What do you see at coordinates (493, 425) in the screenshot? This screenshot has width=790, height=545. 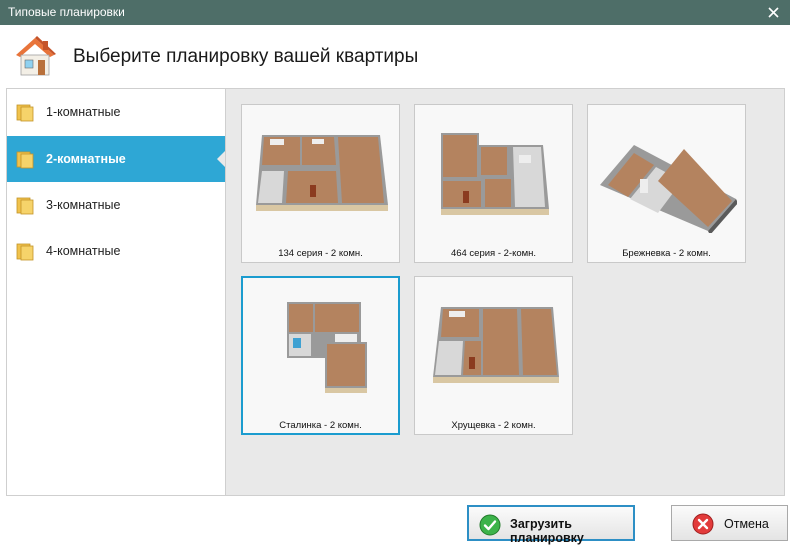 I see `layout-caption: Хрущевка - 2 комн.` at bounding box center [493, 425].